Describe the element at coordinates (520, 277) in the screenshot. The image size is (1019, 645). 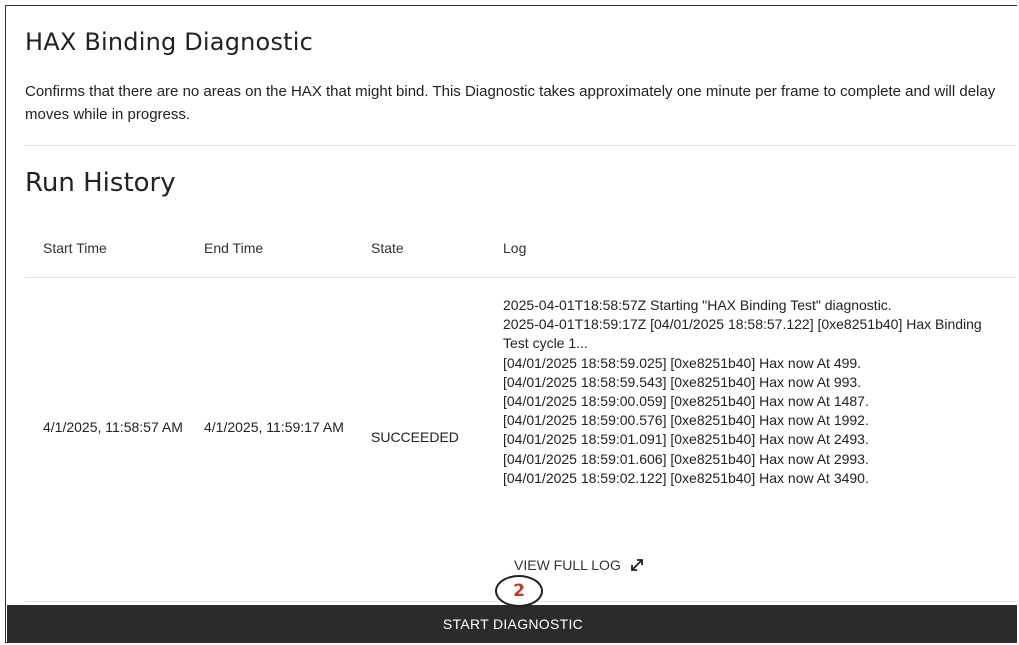
I see `header-row-divider` at that location.